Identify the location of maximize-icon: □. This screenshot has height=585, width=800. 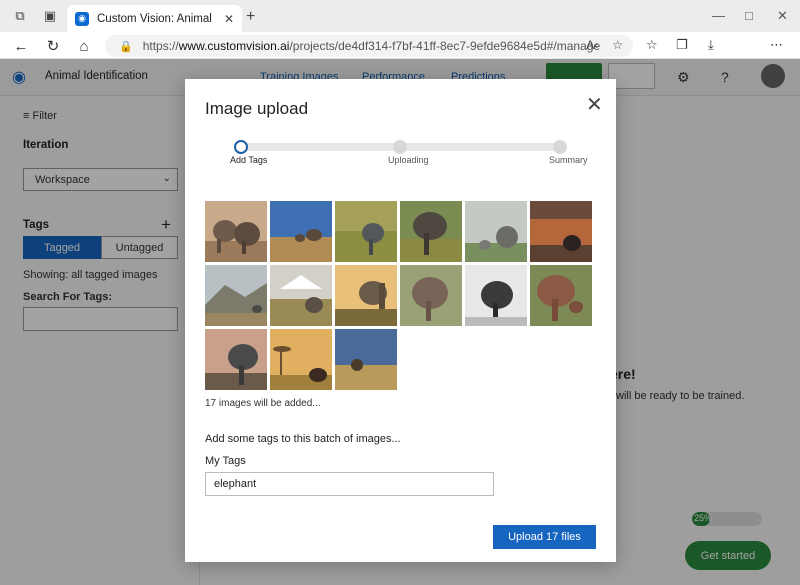
(749, 15).